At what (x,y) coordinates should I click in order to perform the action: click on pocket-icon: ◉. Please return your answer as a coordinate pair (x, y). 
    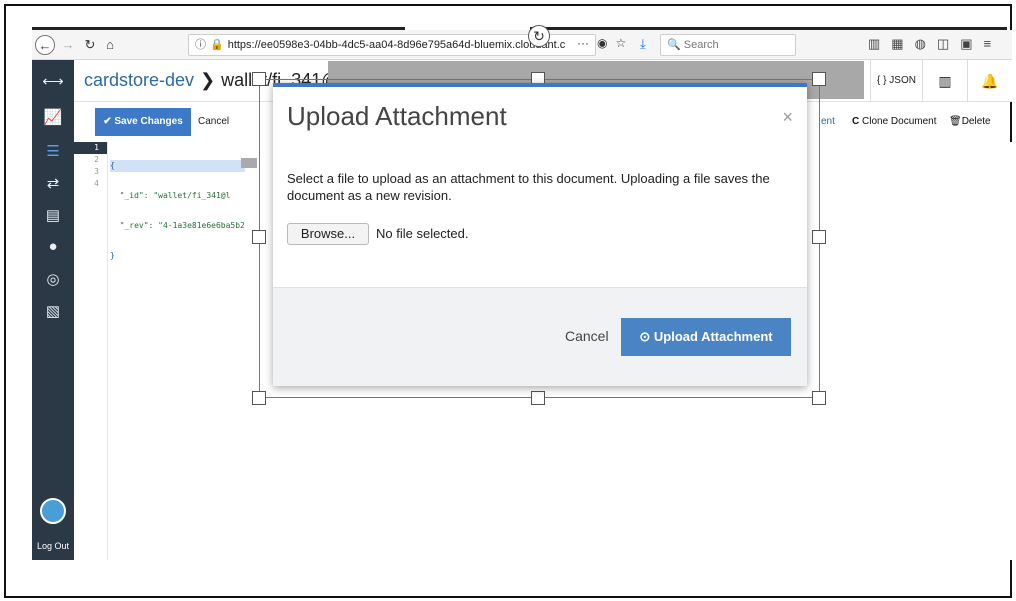
    Looking at the image, I should click on (602, 43).